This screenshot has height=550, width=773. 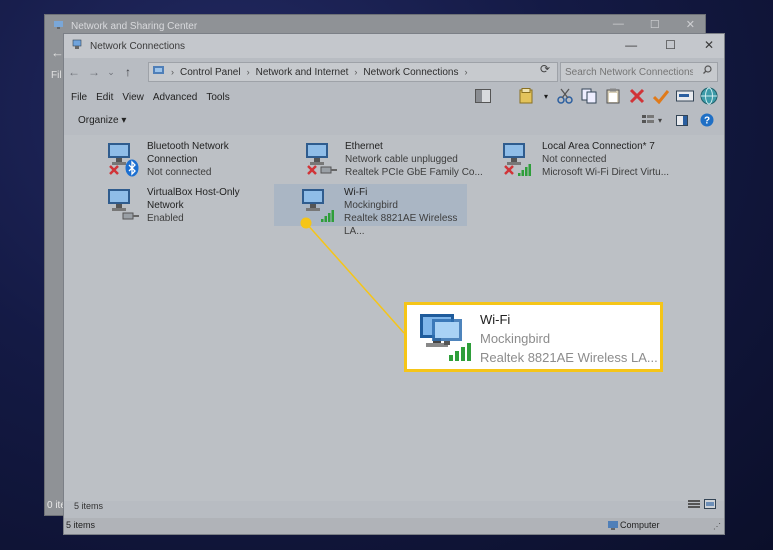 What do you see at coordinates (133, 97) in the screenshot?
I see `menu-view: View` at bounding box center [133, 97].